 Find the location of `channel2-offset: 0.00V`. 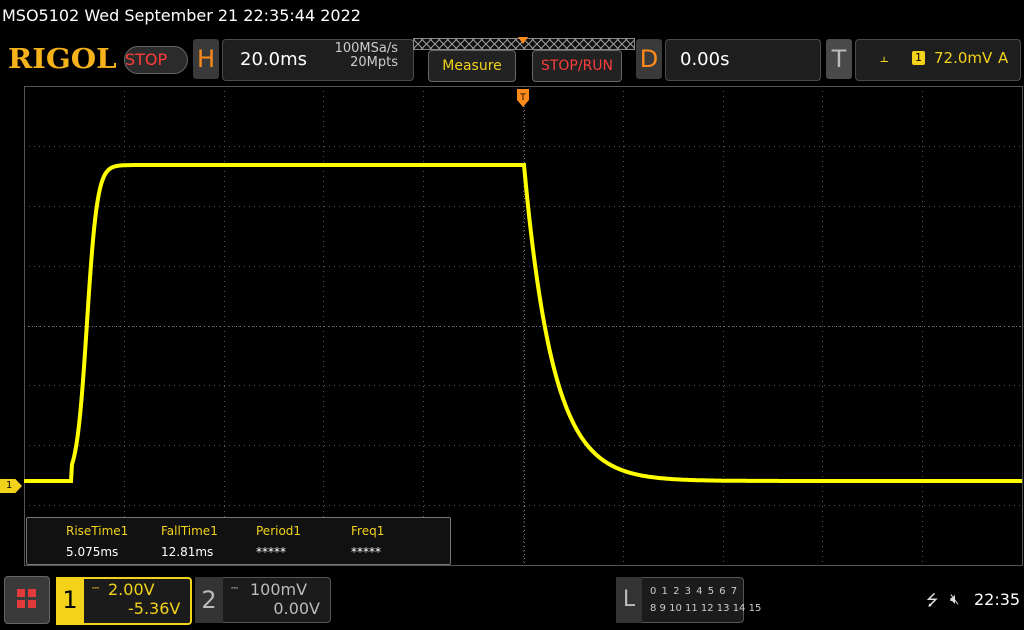

channel2-offset: 0.00V is located at coordinates (296, 608).